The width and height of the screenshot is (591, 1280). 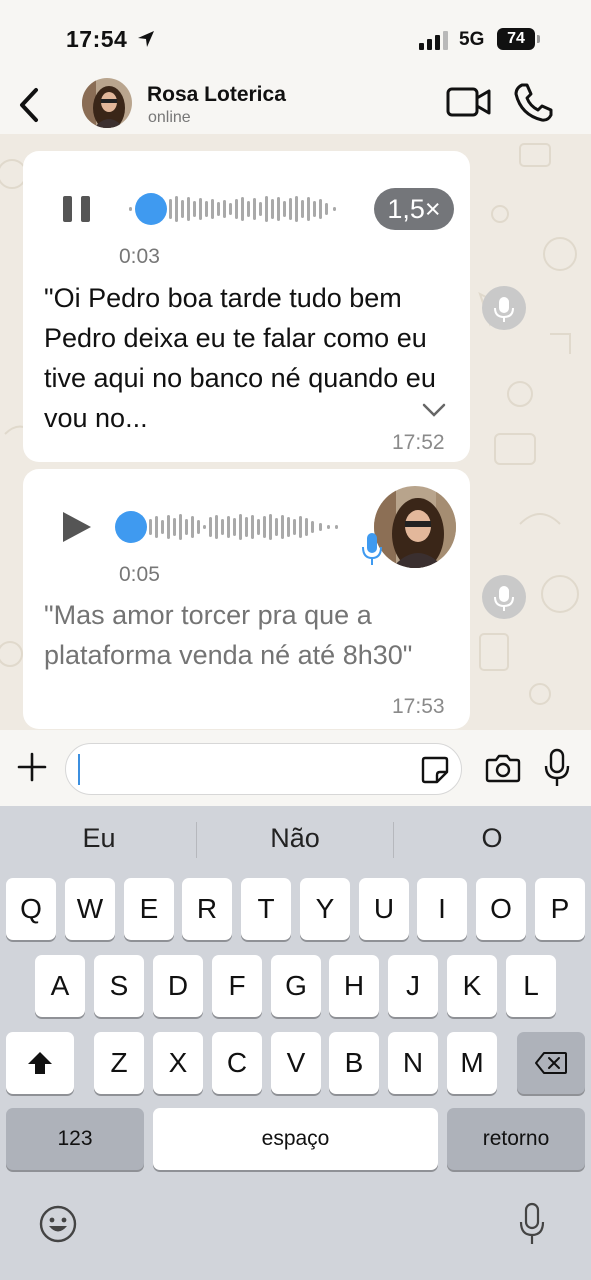 I want to click on chat-header: Rosa Loterica online, so click(x=295, y=106).